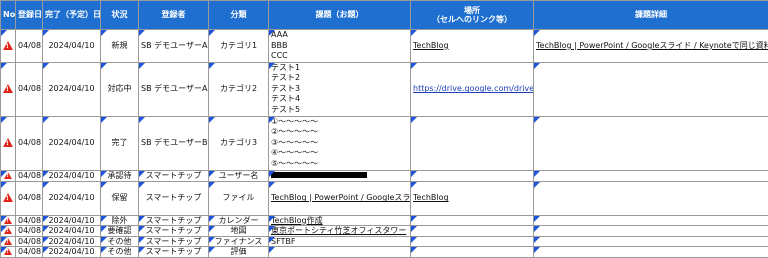 The image size is (768, 258). Describe the element at coordinates (238, 143) in the screenshot. I see `category-cell: カテゴリ3` at that location.